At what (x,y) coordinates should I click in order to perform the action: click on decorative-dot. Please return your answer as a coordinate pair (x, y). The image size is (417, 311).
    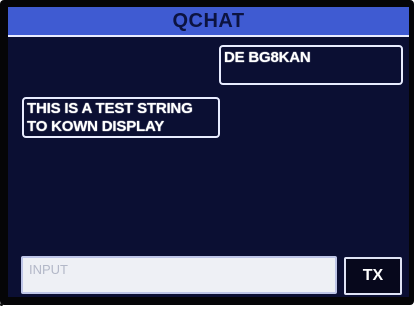
    Looking at the image, I should click on (1, 304).